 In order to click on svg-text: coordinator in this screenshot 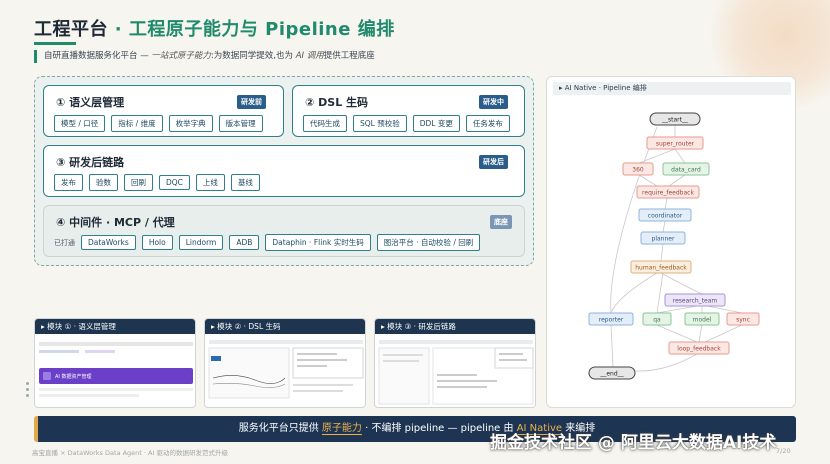, I will do `click(665, 216)`.